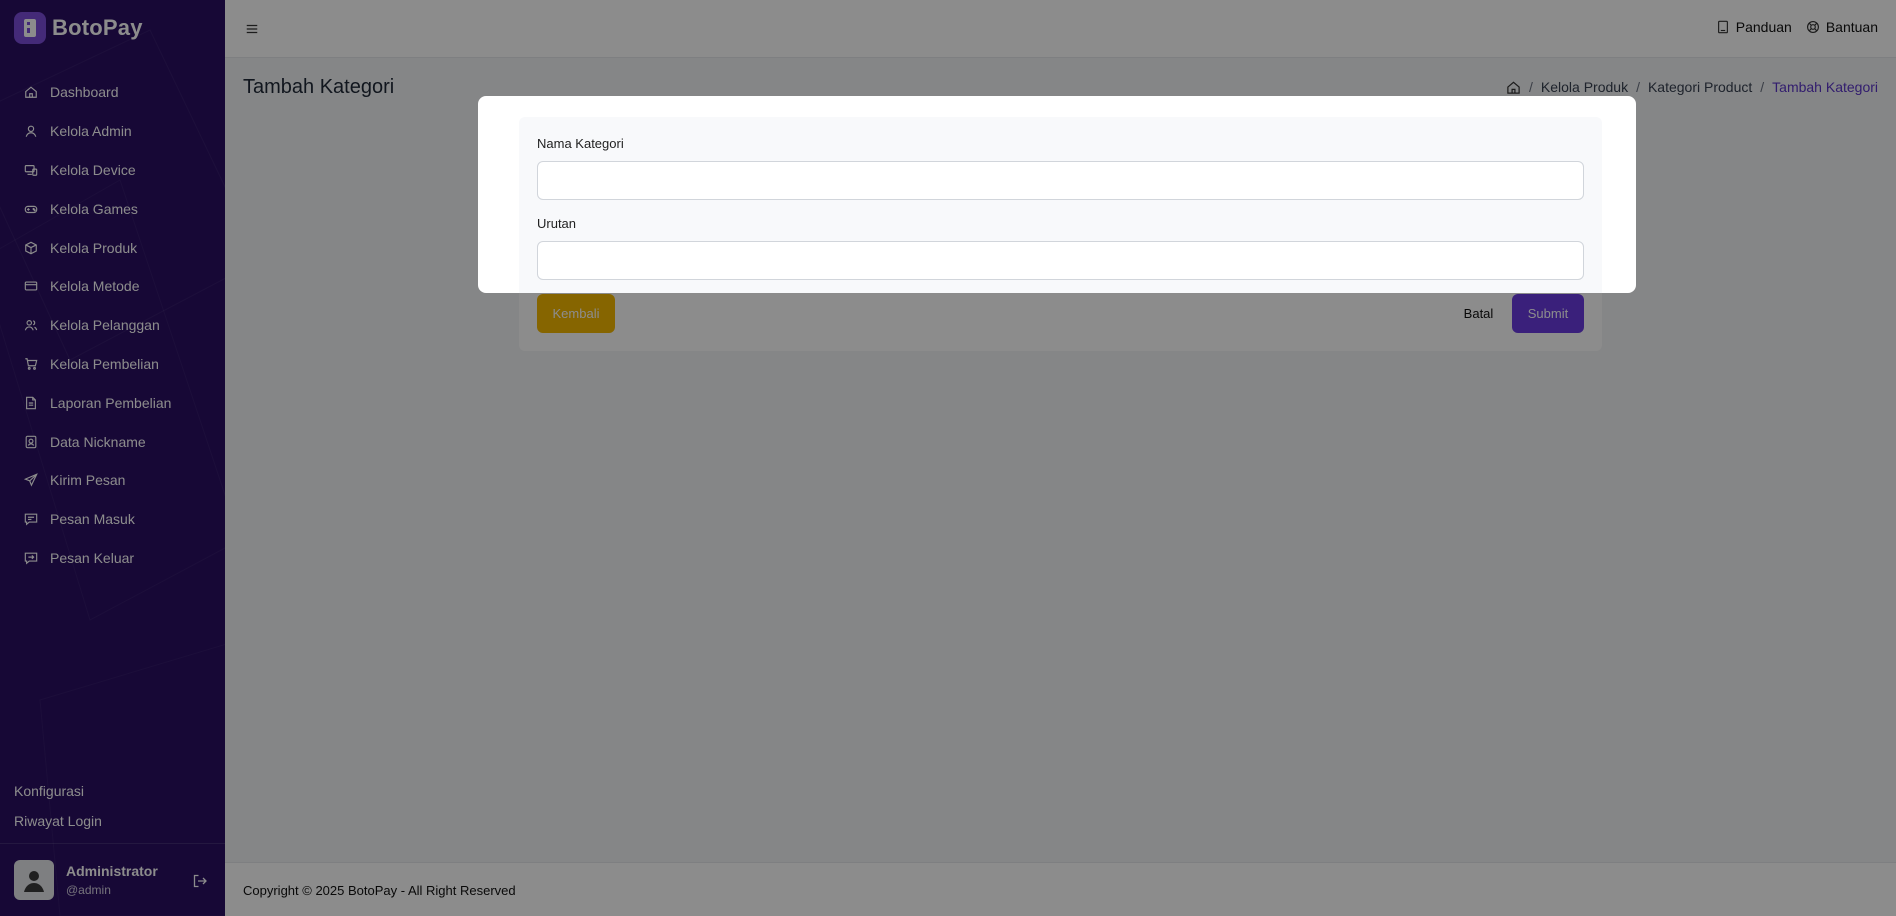  Describe the element at coordinates (580, 143) in the screenshot. I see `nama-kategori-label: Nama Kategori` at that location.